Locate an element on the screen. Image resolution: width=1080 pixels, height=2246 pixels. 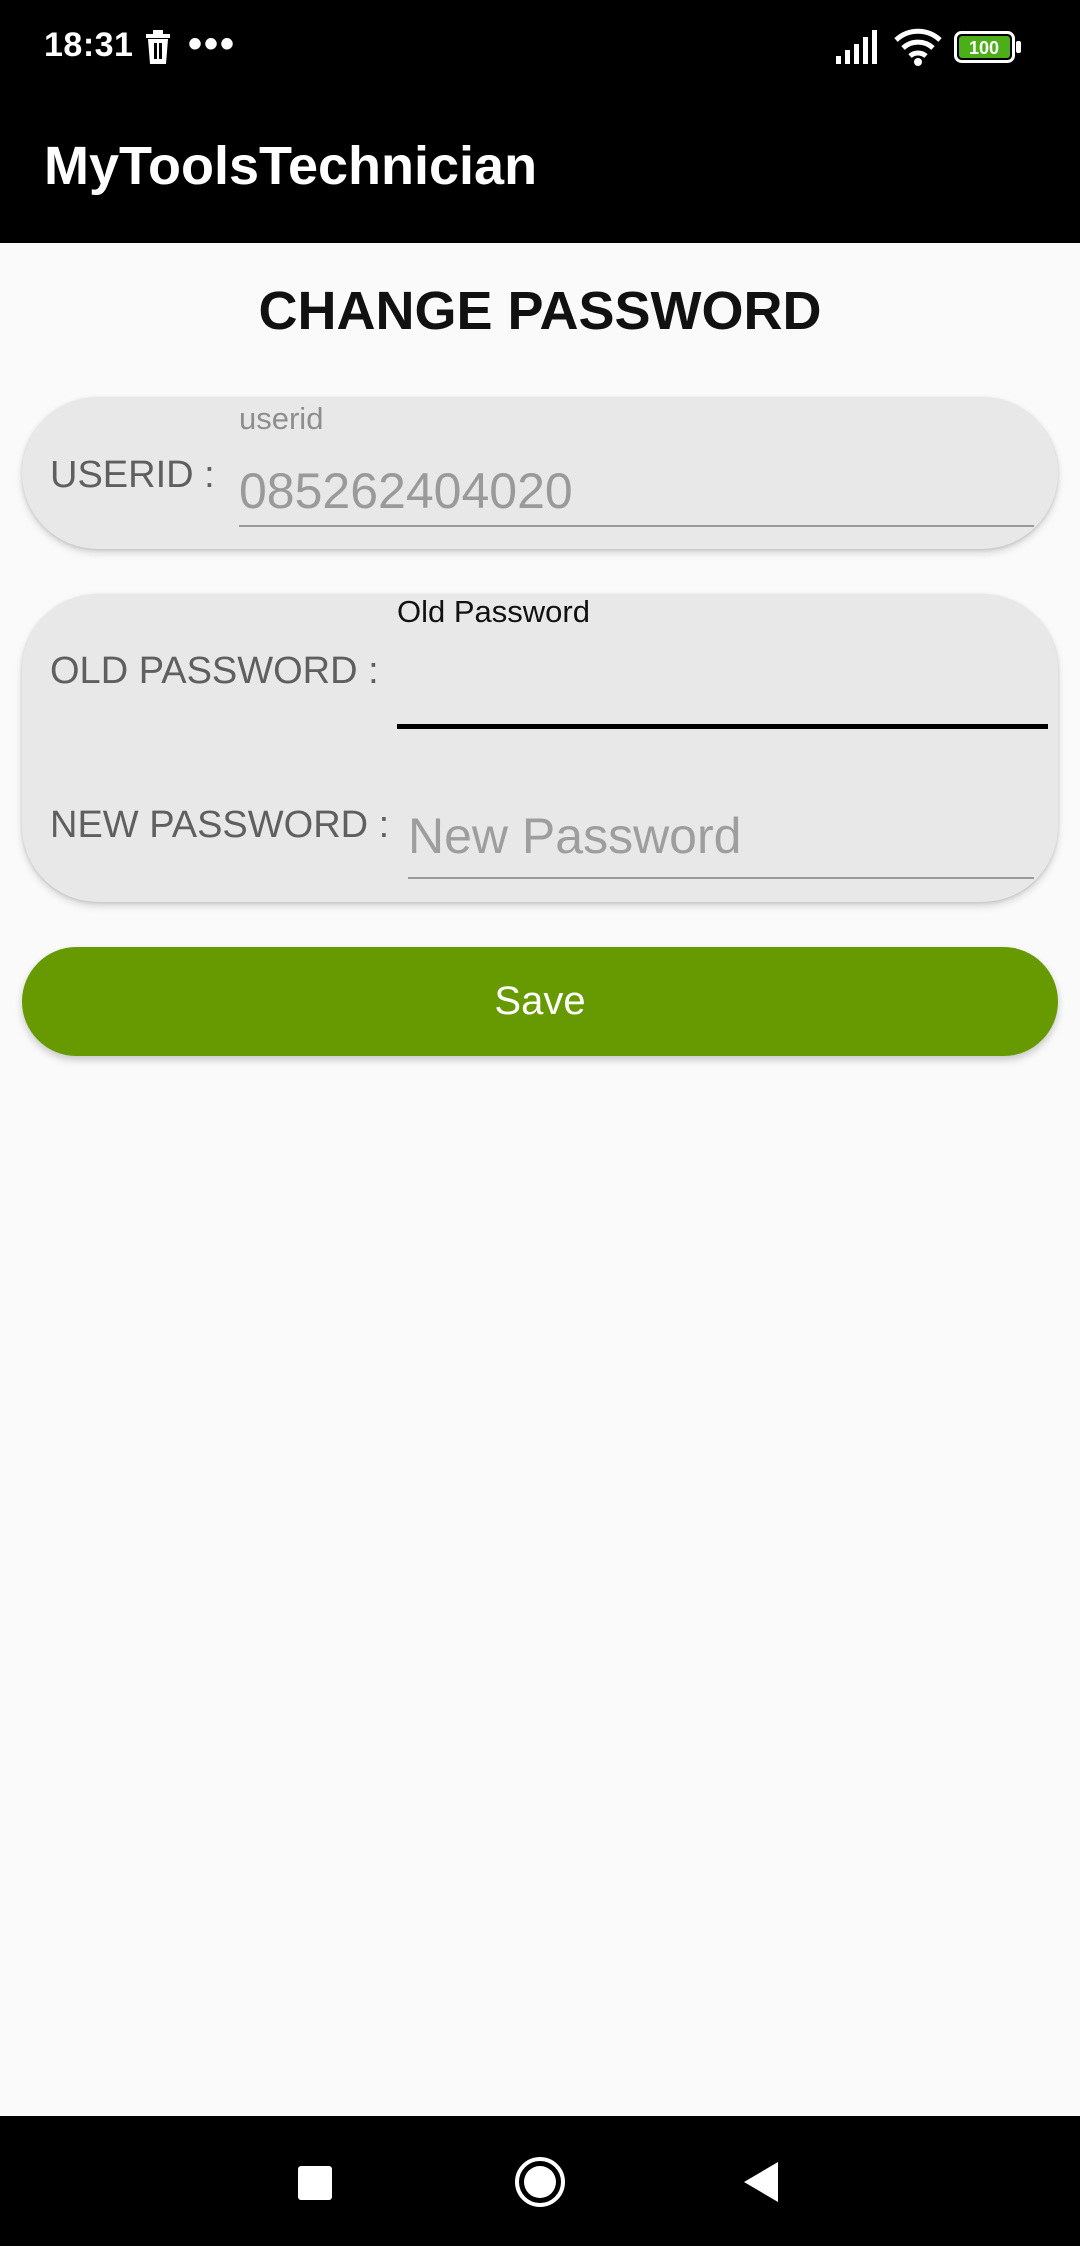
back-icon is located at coordinates (761, 2182).